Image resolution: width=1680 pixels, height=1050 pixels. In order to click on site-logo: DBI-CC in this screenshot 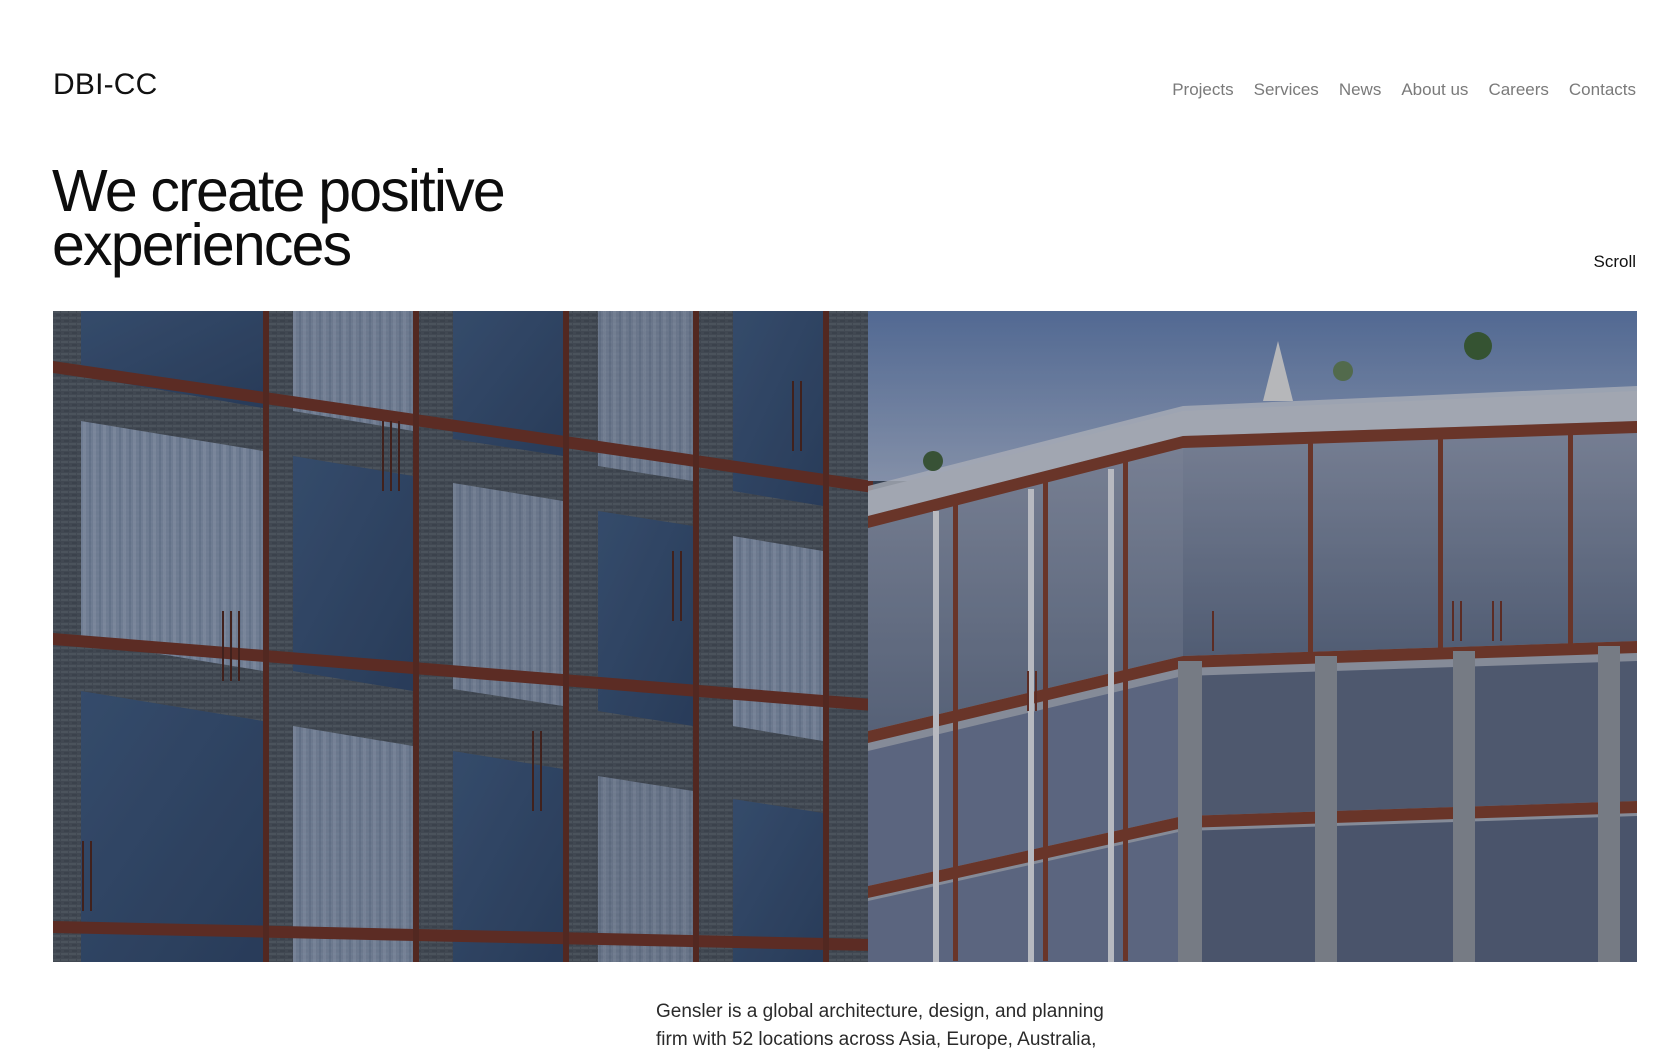, I will do `click(105, 85)`.